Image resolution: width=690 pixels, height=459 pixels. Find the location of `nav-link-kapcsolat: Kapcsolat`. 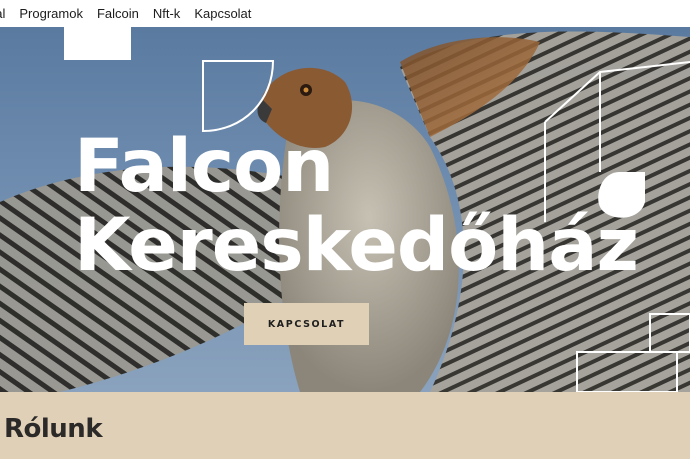

nav-link-kapcsolat: Kapcsolat is located at coordinates (222, 13).